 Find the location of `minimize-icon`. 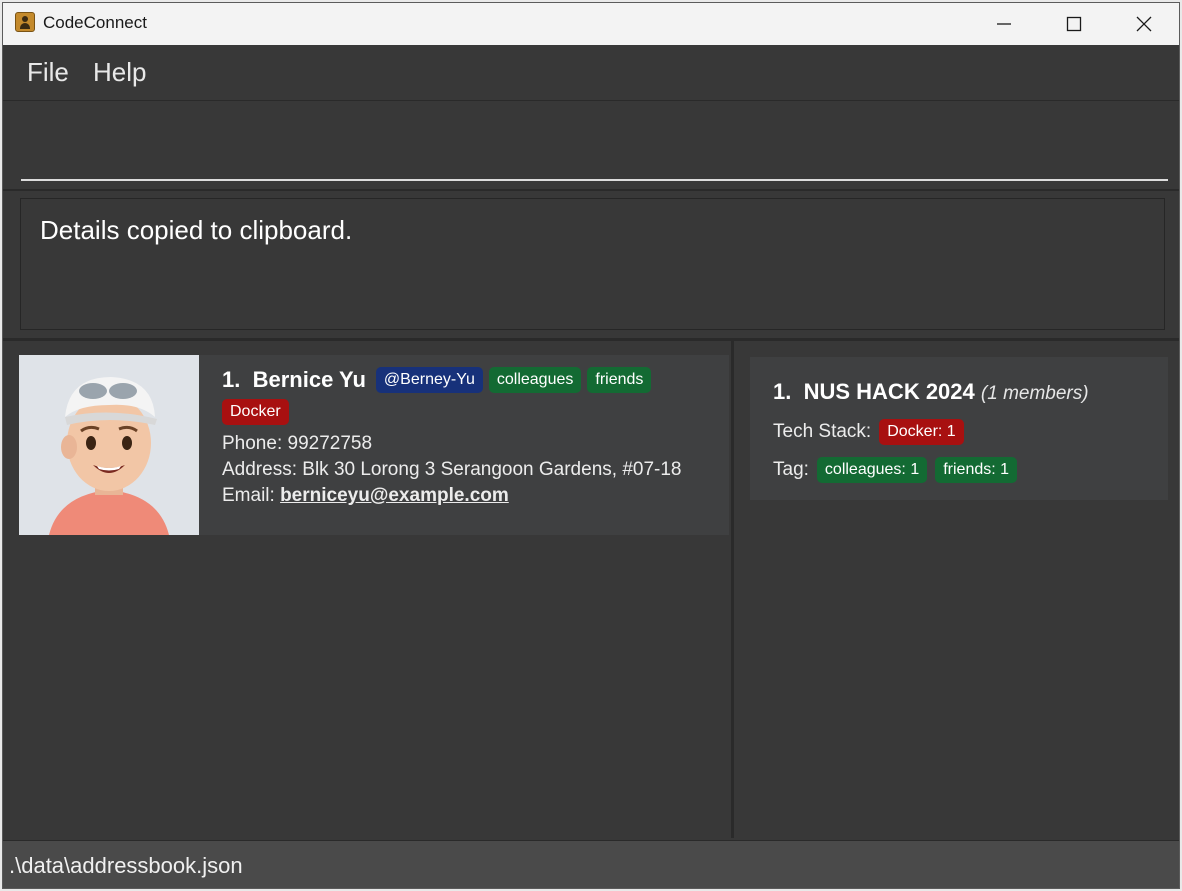

minimize-icon is located at coordinates (1004, 24).